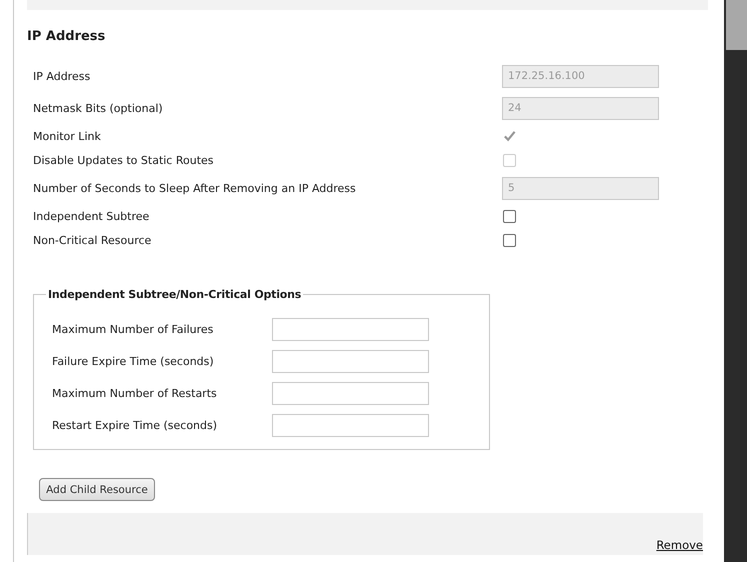 This screenshot has width=747, height=562. What do you see at coordinates (133, 329) in the screenshot?
I see `field-label: Maximum Number of Failures` at bounding box center [133, 329].